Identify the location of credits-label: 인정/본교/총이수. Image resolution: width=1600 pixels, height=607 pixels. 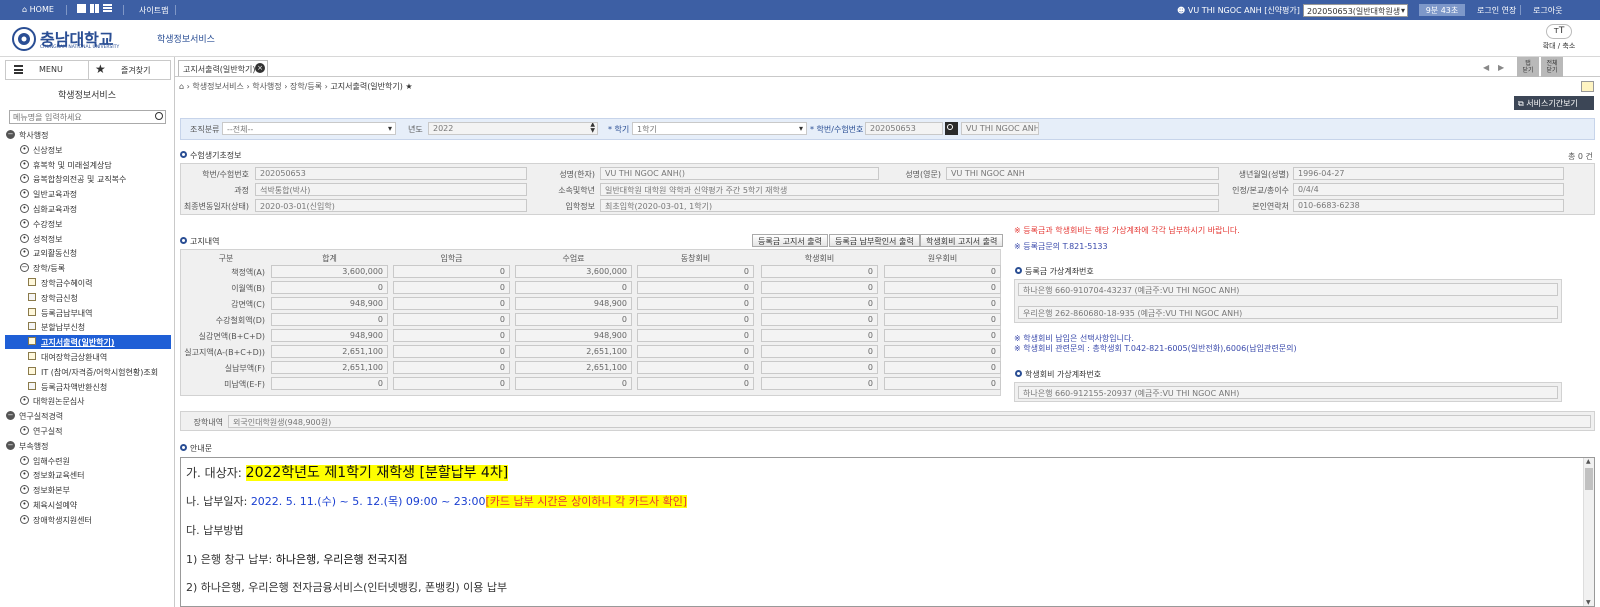
(1260, 190).